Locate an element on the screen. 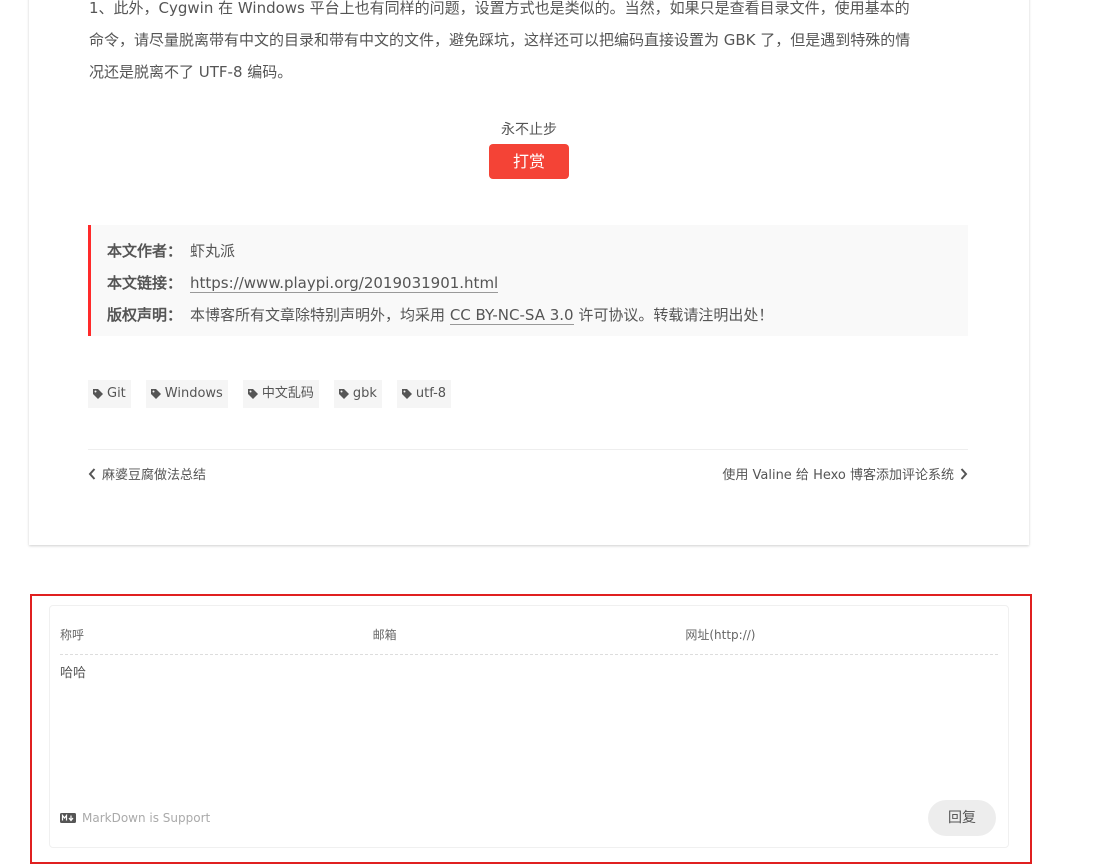  tag-label: 中文乱码 is located at coordinates (287, 393).